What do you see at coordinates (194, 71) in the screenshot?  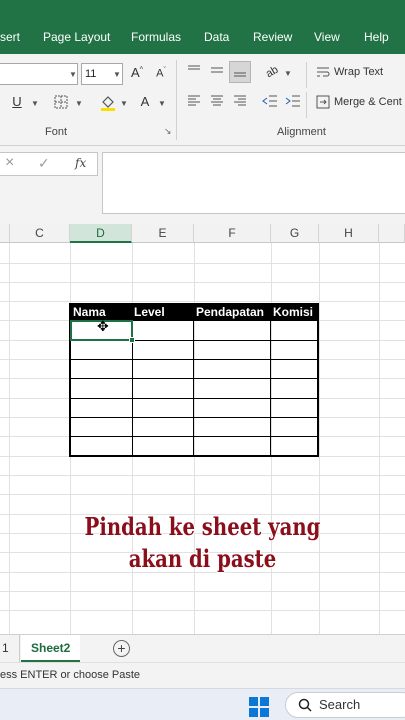 I see `top-align-button` at bounding box center [194, 71].